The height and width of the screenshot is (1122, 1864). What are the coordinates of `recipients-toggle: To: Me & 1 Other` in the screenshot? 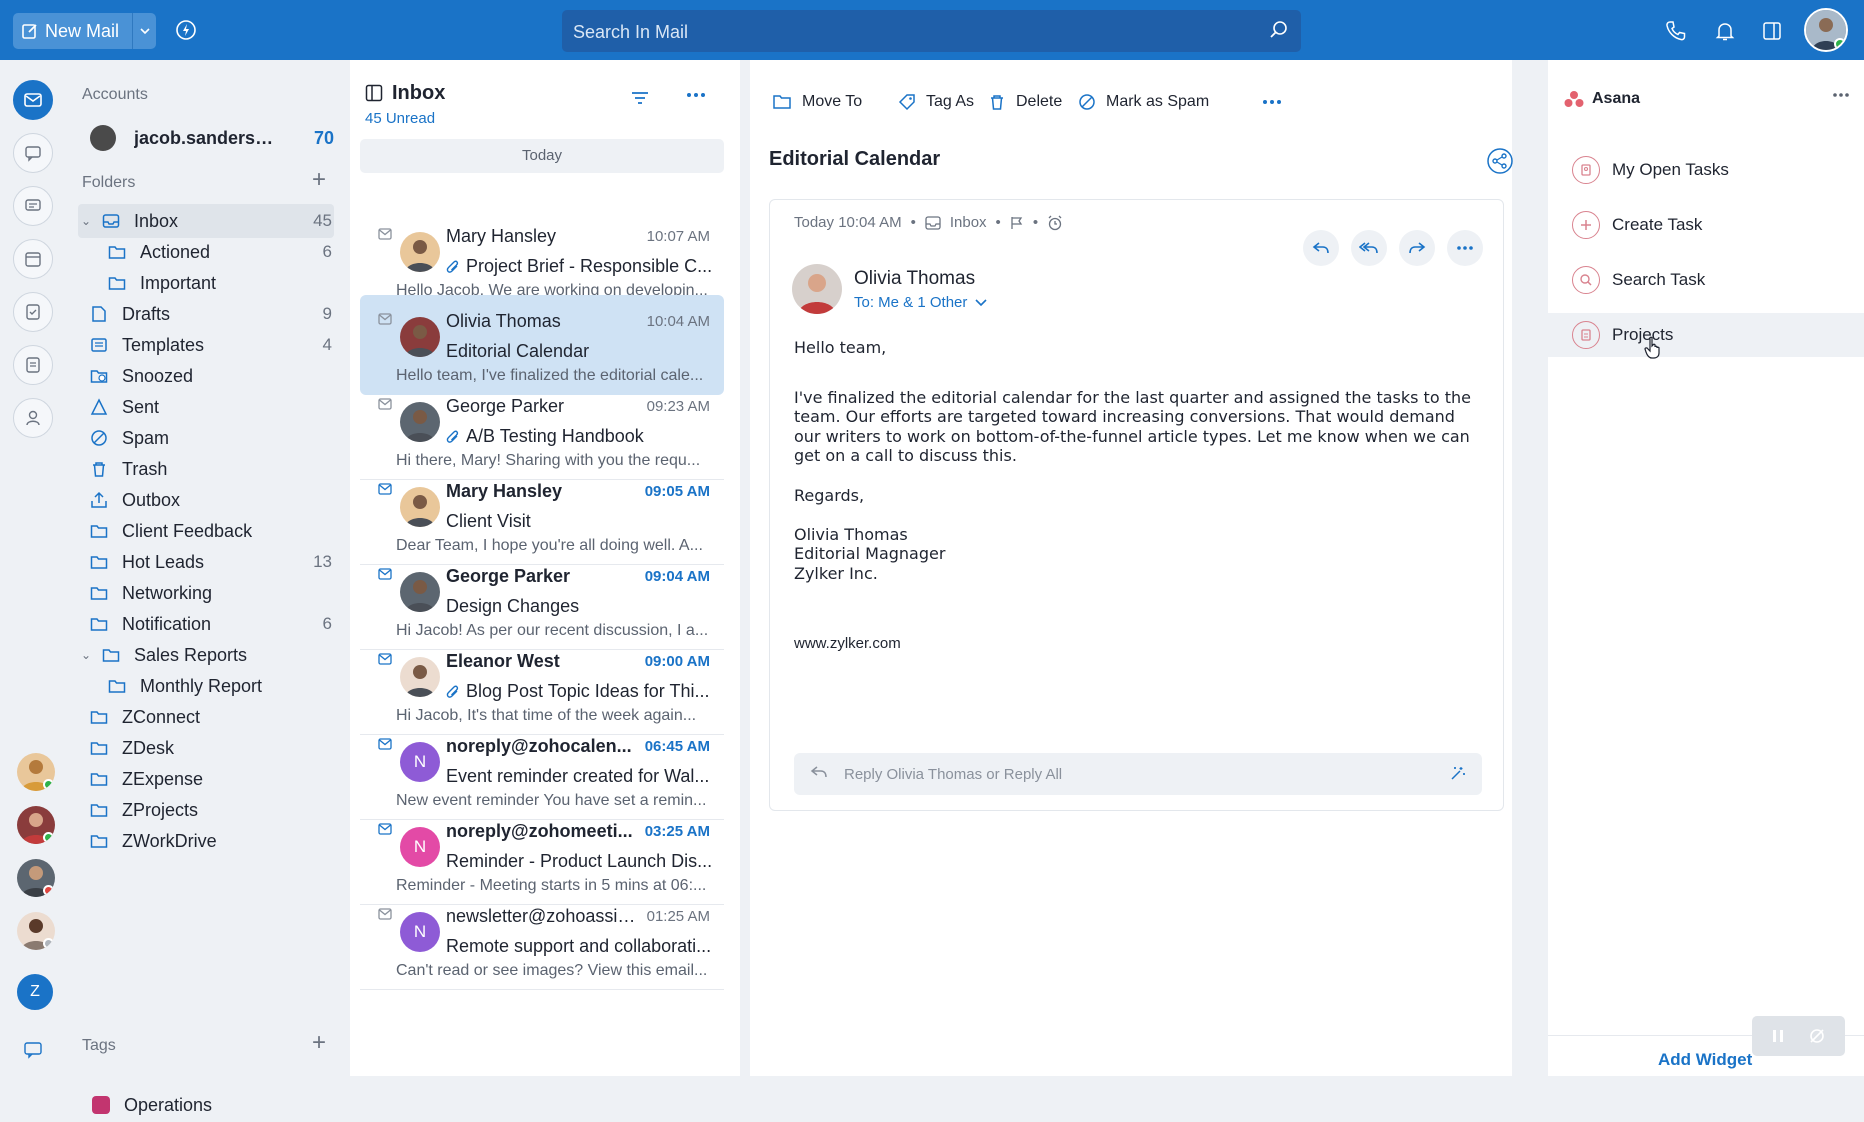 It's located at (920, 302).